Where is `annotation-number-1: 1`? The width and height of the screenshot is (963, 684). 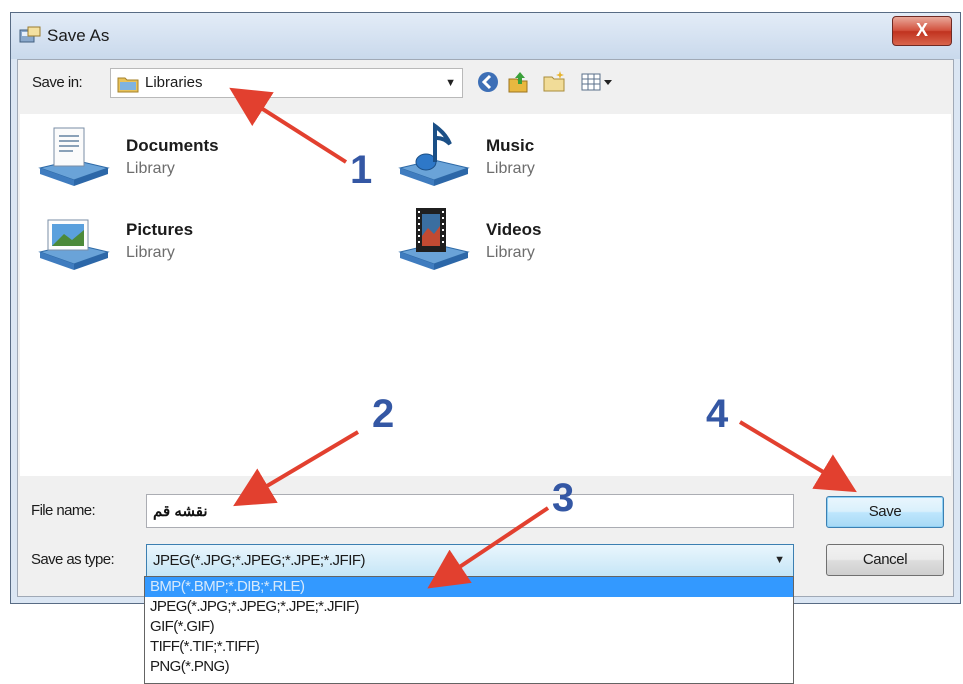
annotation-number-1: 1 is located at coordinates (361, 170).